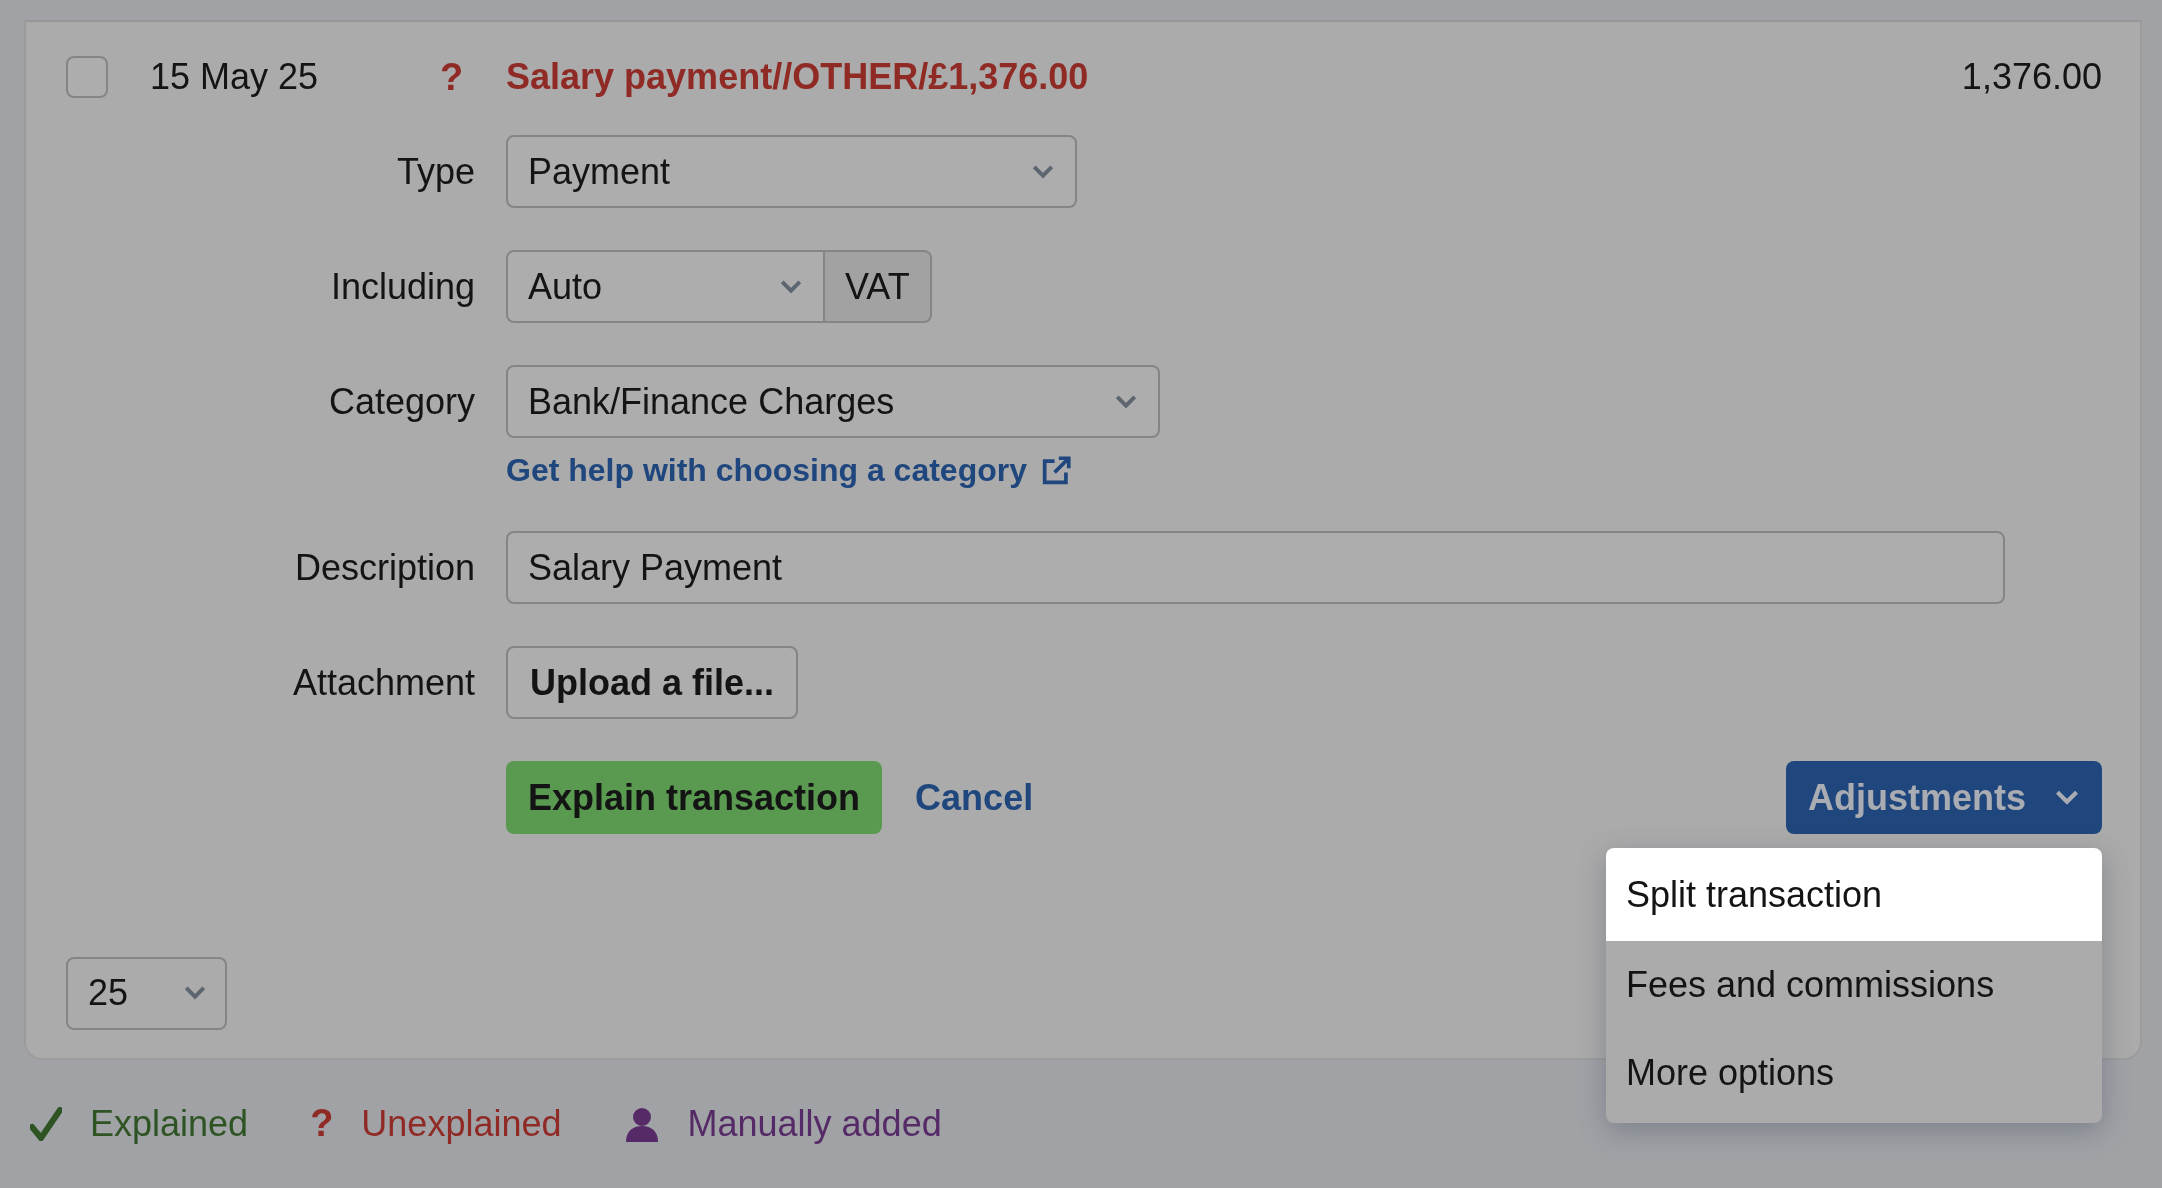  Describe the element at coordinates (435, 172) in the screenshot. I see `field-label: Type` at that location.